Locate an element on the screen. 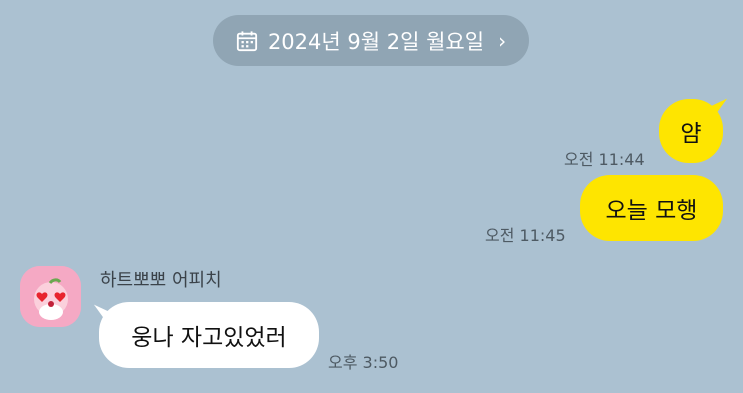 The width and height of the screenshot is (743, 393). message-text: 얌 is located at coordinates (691, 134).